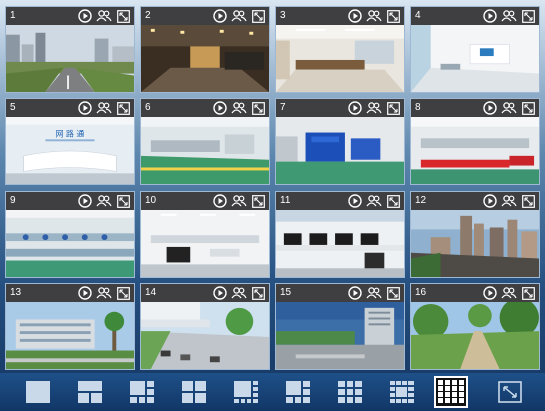 The height and width of the screenshot is (411, 545). I want to click on layout-9-split-button, so click(298, 392).